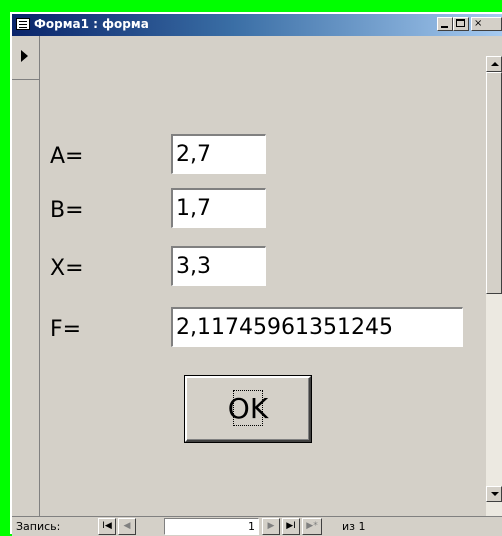 This screenshot has width=502, height=536. I want to click on scroll-down-button, so click(494, 494).